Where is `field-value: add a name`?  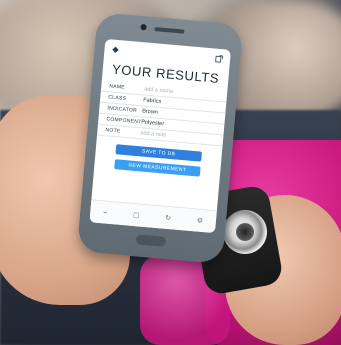
field-value: add a name is located at coordinates (158, 90).